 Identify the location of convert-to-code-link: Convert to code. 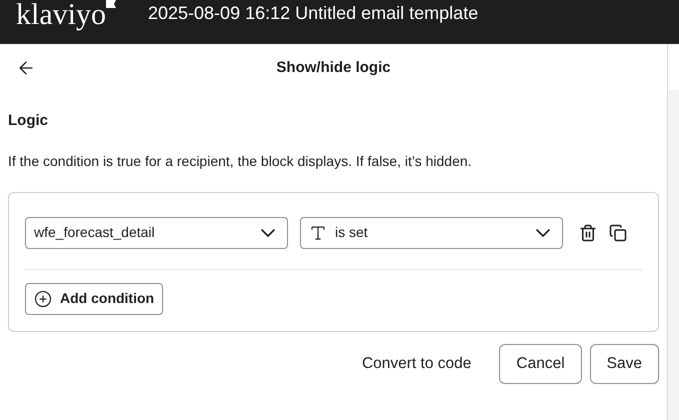
(417, 364).